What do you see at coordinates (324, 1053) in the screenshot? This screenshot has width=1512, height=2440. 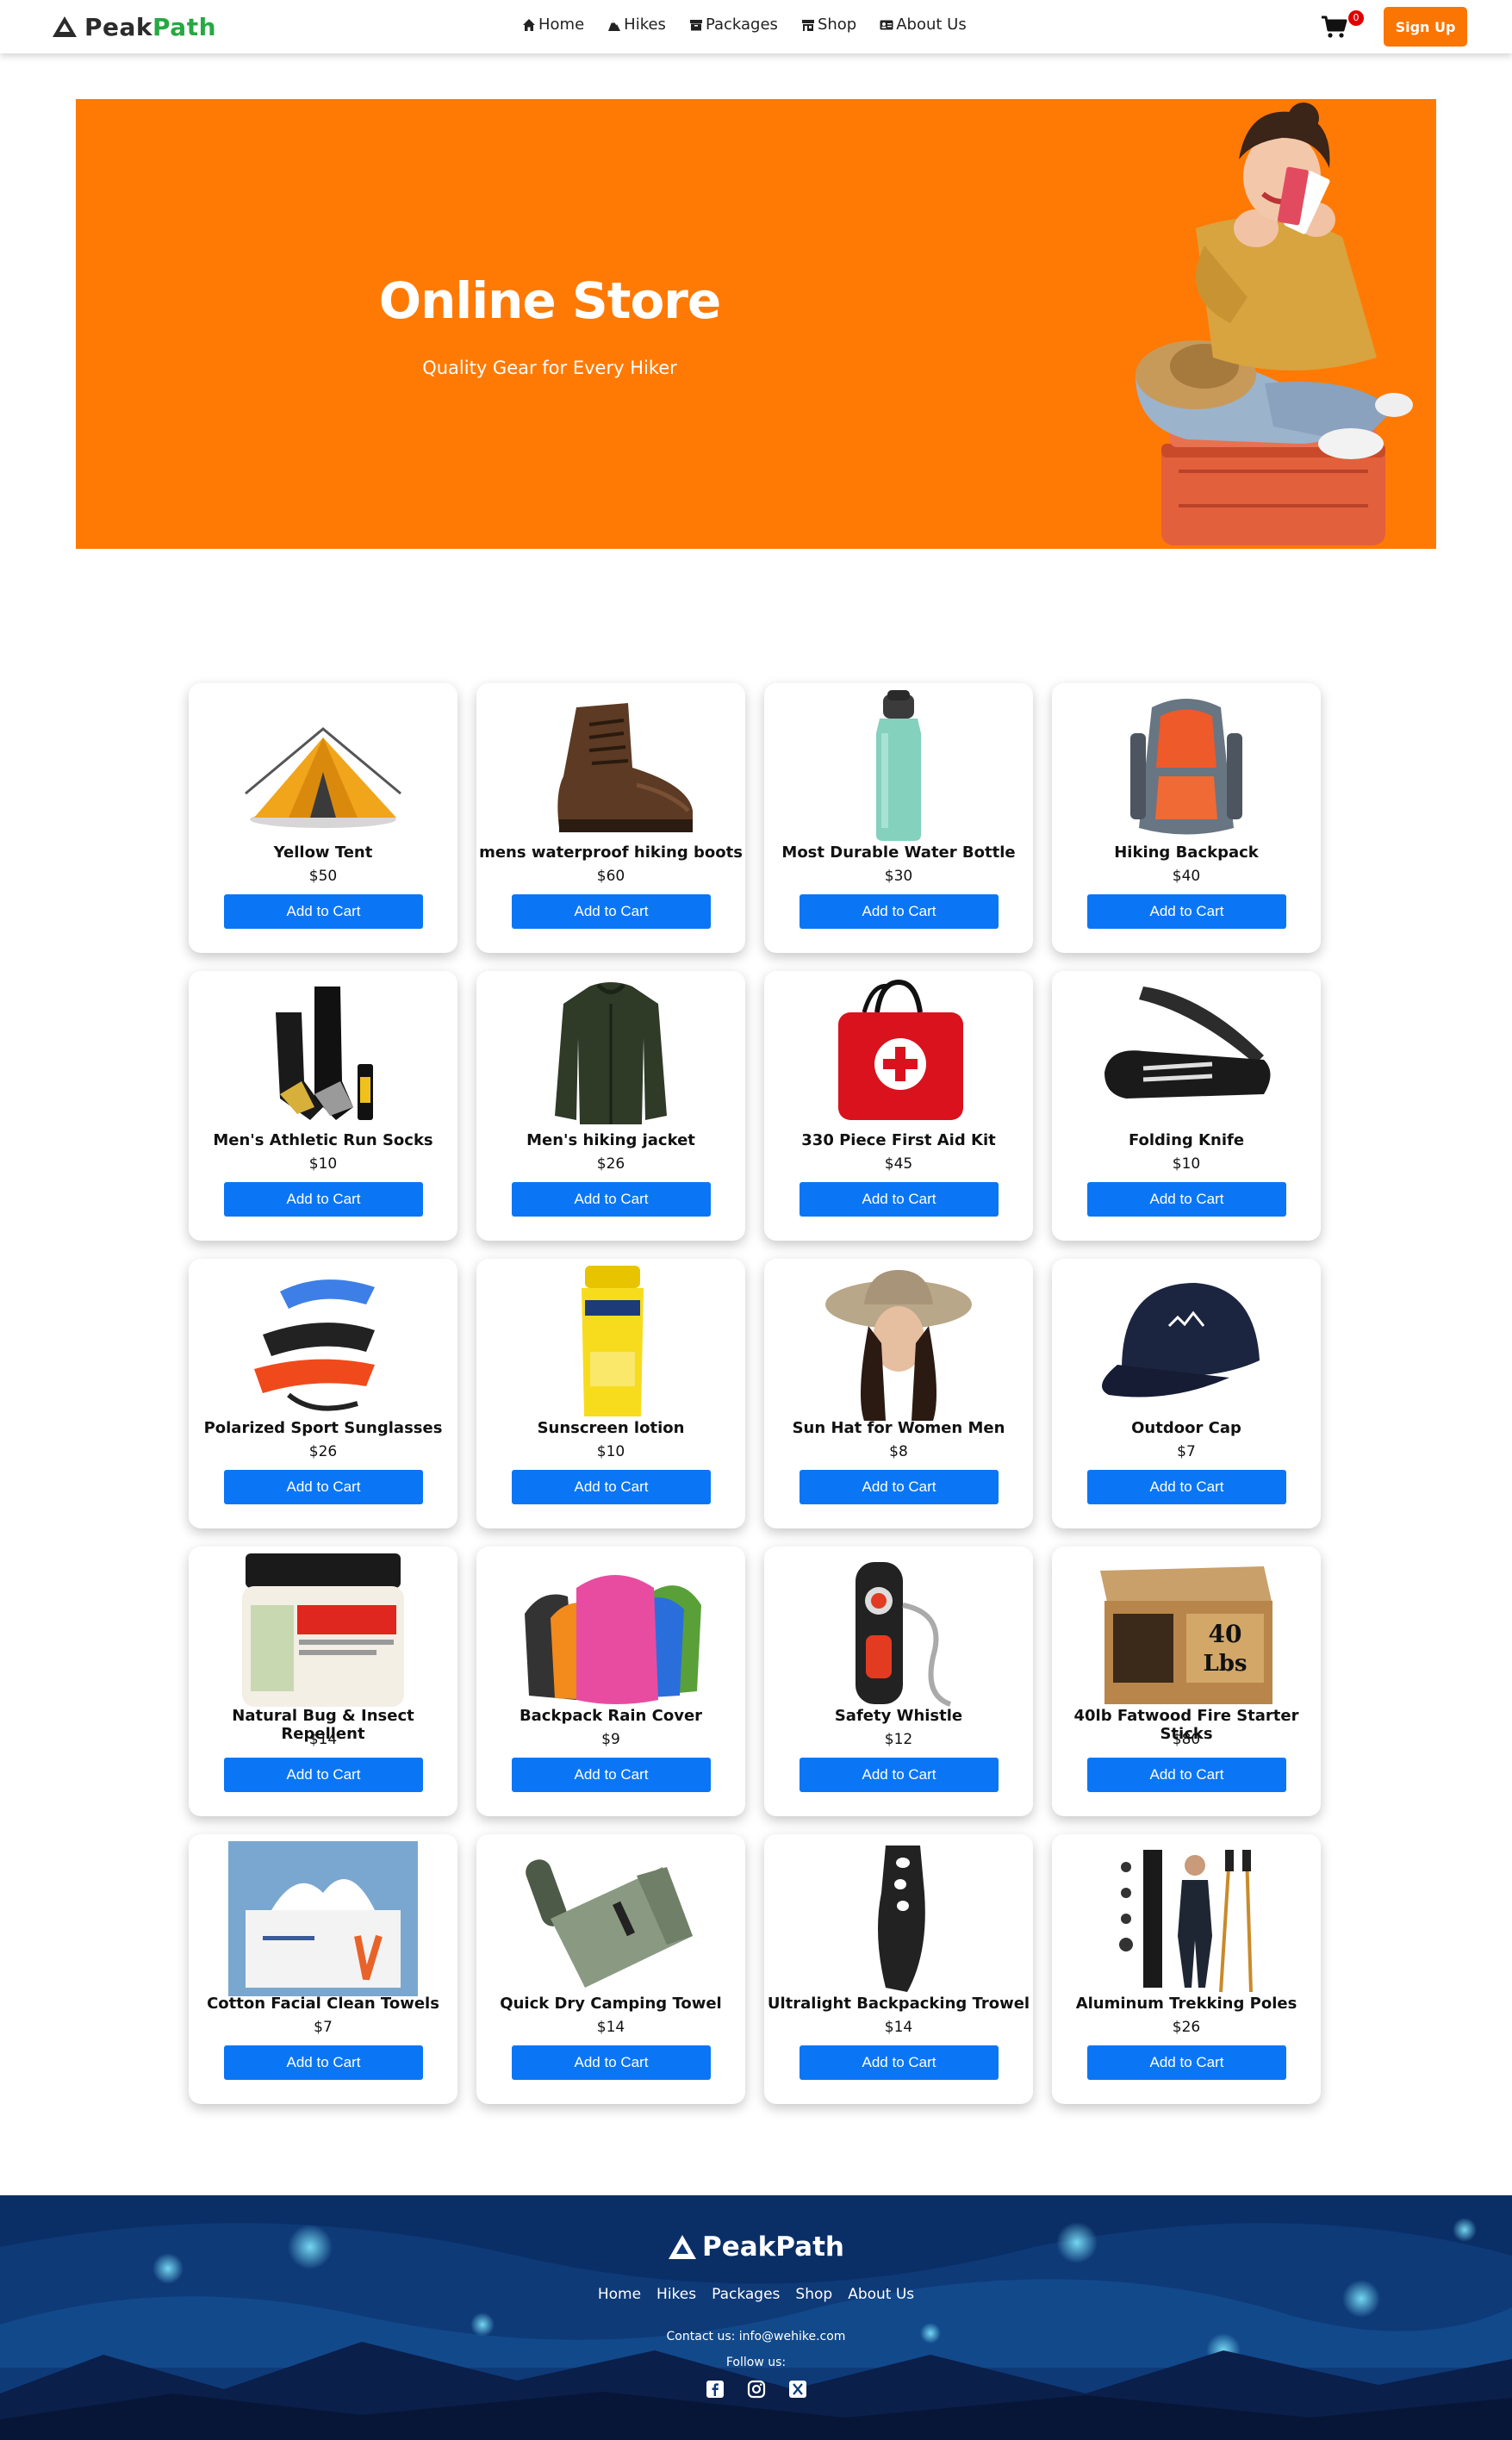 I see `socks-icon` at bounding box center [324, 1053].